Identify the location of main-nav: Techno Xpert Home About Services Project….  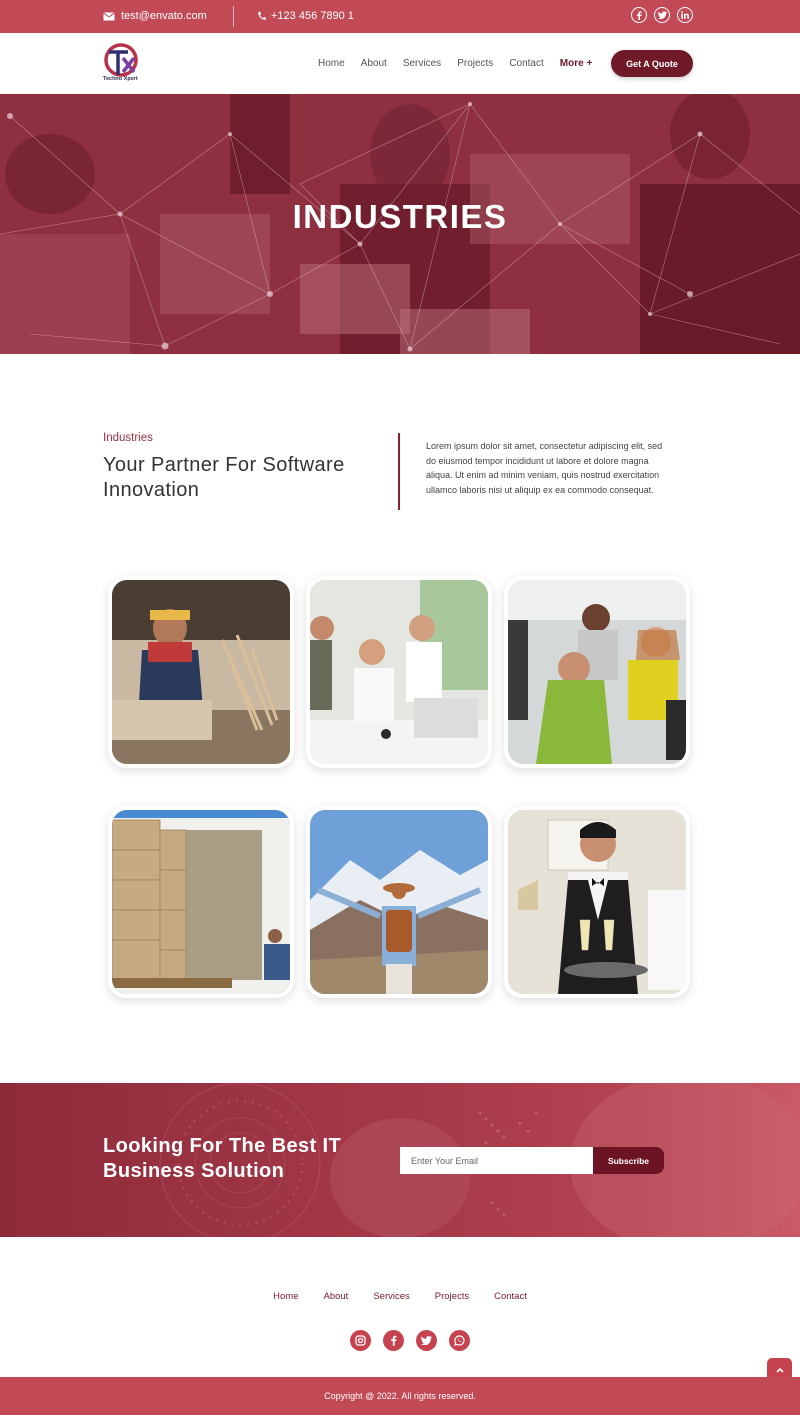
(400, 63).